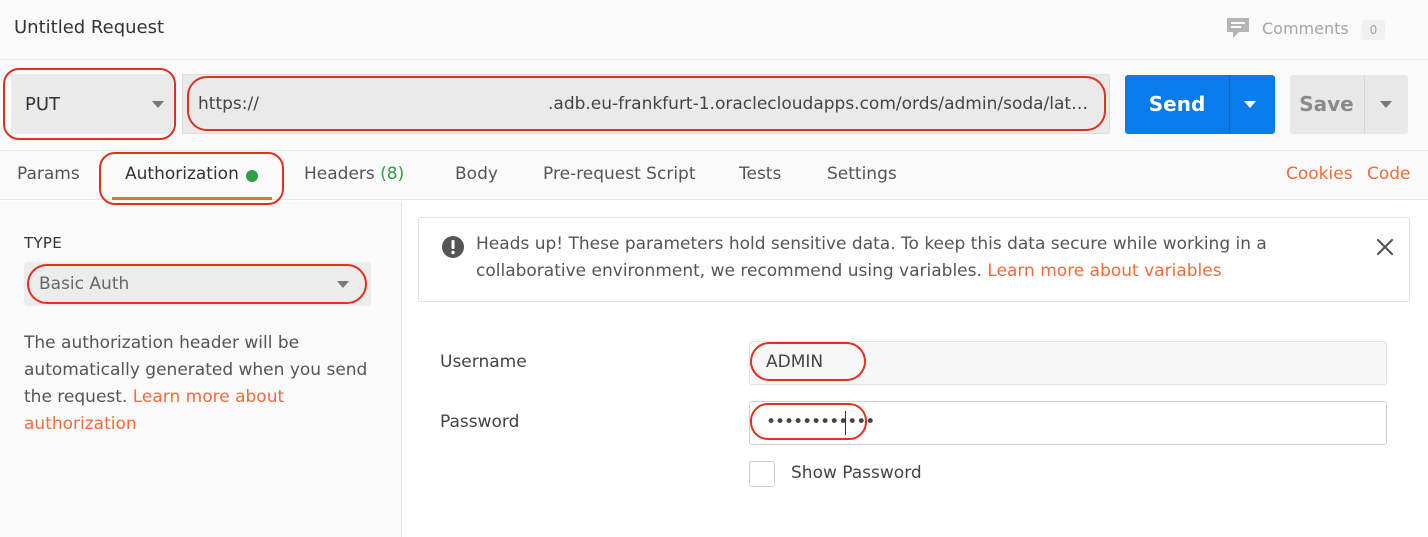 This screenshot has height=537, width=1428. Describe the element at coordinates (1177, 104) in the screenshot. I see `send-label: Send` at that location.